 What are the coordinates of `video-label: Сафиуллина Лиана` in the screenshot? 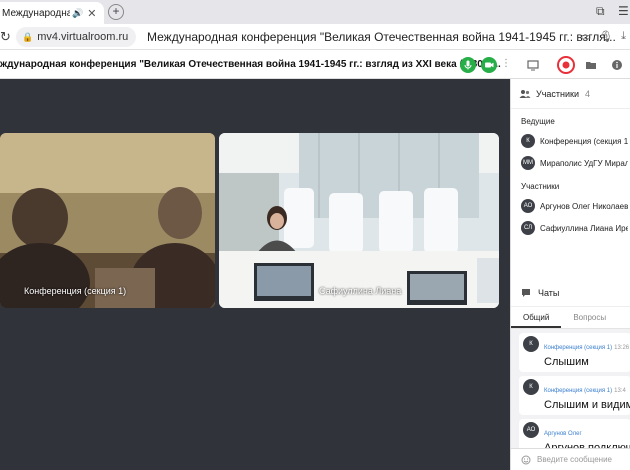 It's located at (360, 291).